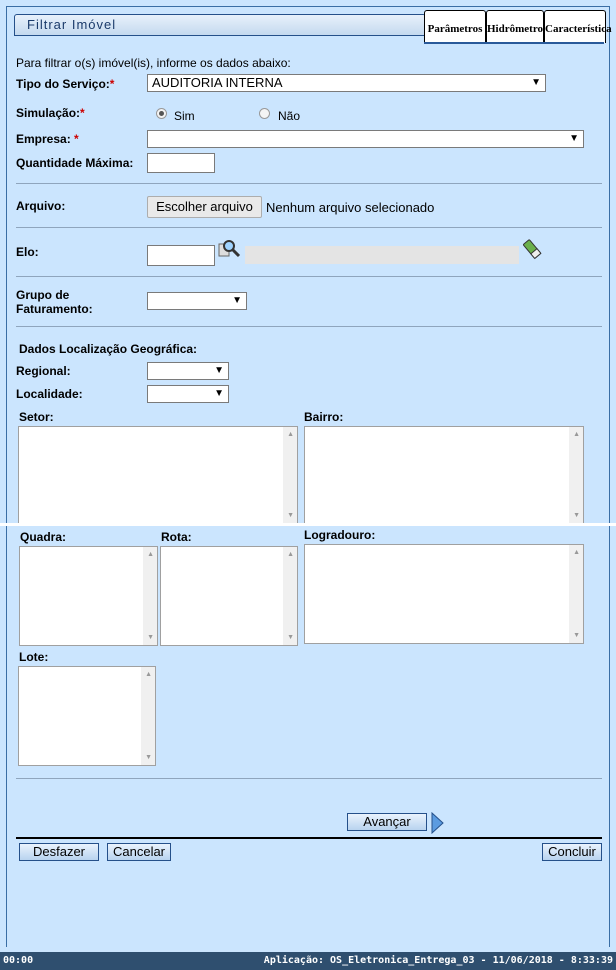 Image resolution: width=616 pixels, height=970 pixels. Describe the element at coordinates (514, 43) in the screenshot. I see `tab-underline` at that location.